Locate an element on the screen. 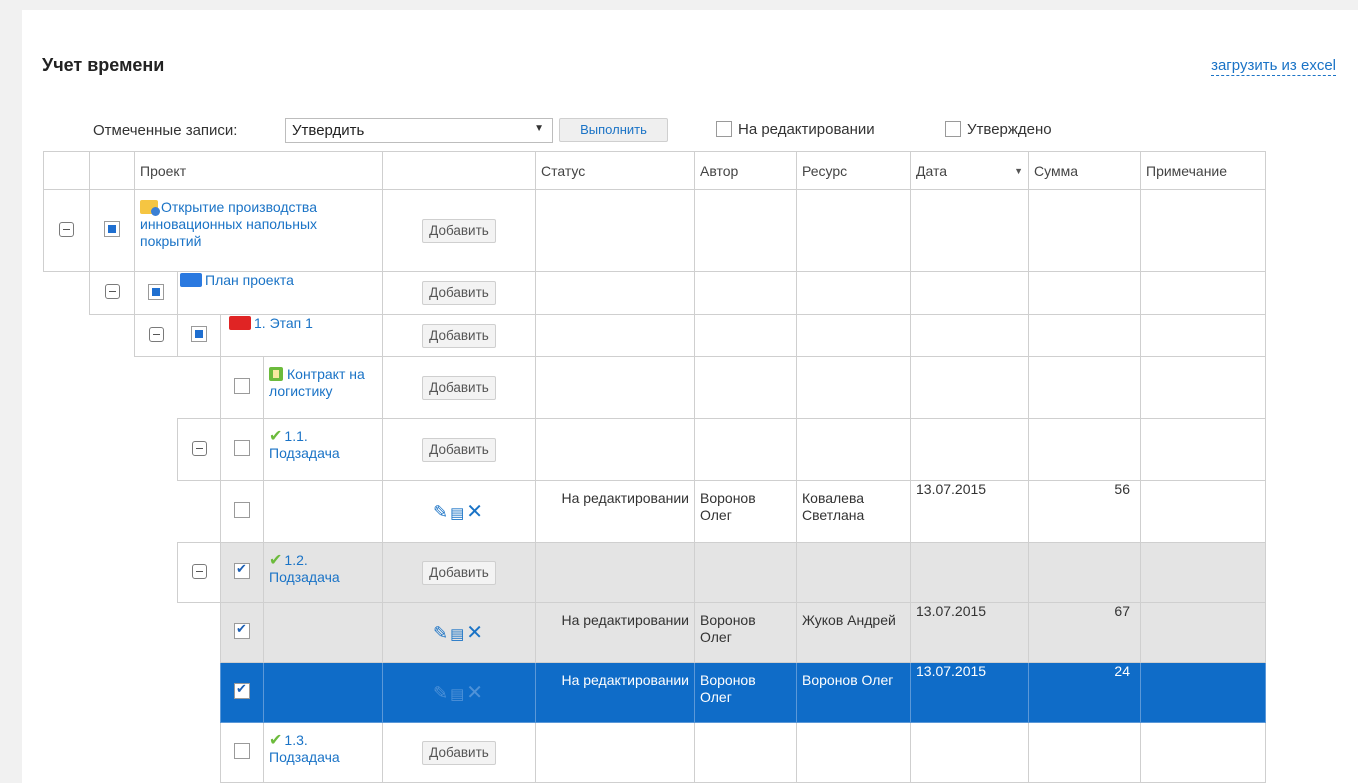 This screenshot has height=783, width=1358. bulk-action-value: Утвердить is located at coordinates (328, 130).